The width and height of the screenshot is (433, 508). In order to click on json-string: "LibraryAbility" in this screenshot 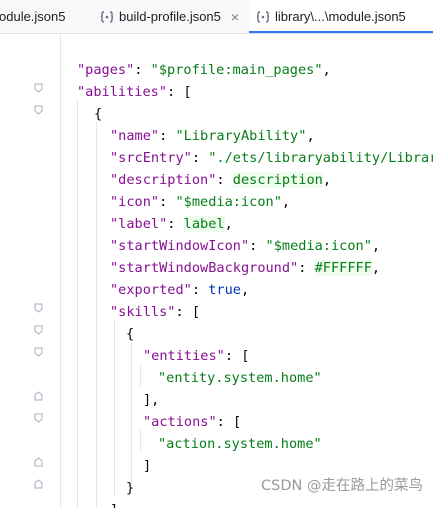, I will do `click(241, 136)`.